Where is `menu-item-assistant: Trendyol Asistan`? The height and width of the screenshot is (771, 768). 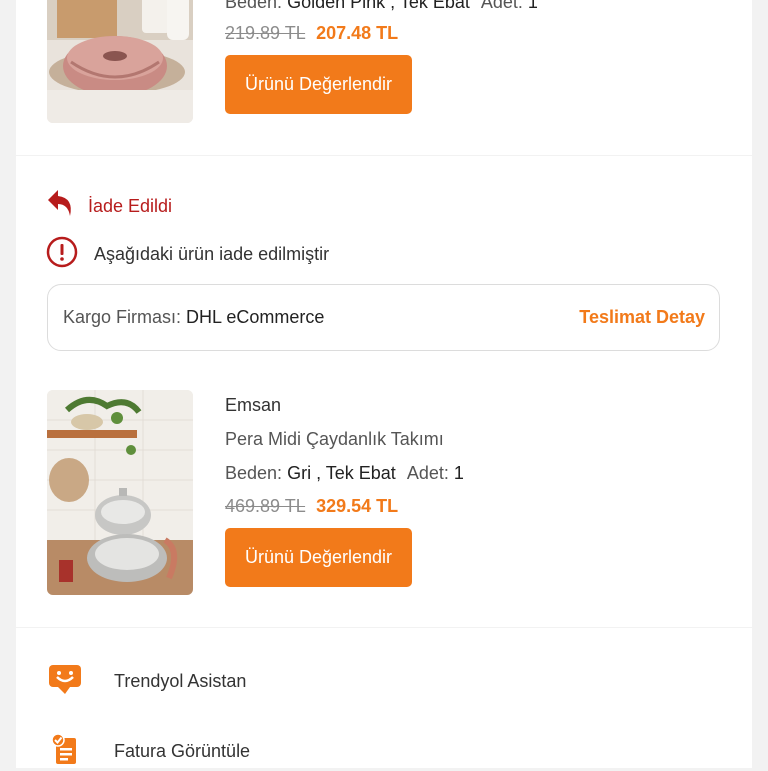
menu-item-assistant: Trendyol Asistan is located at coordinates (147, 681).